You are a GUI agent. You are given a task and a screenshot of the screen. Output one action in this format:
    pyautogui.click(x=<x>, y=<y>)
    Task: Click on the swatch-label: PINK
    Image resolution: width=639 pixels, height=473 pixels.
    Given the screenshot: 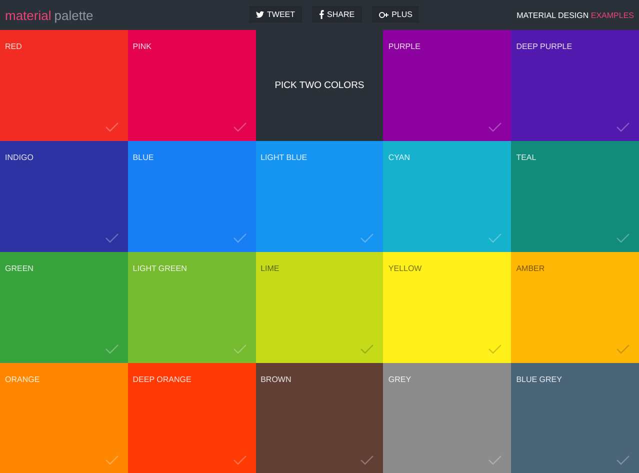 What is the action you would take?
    pyautogui.click(x=142, y=46)
    